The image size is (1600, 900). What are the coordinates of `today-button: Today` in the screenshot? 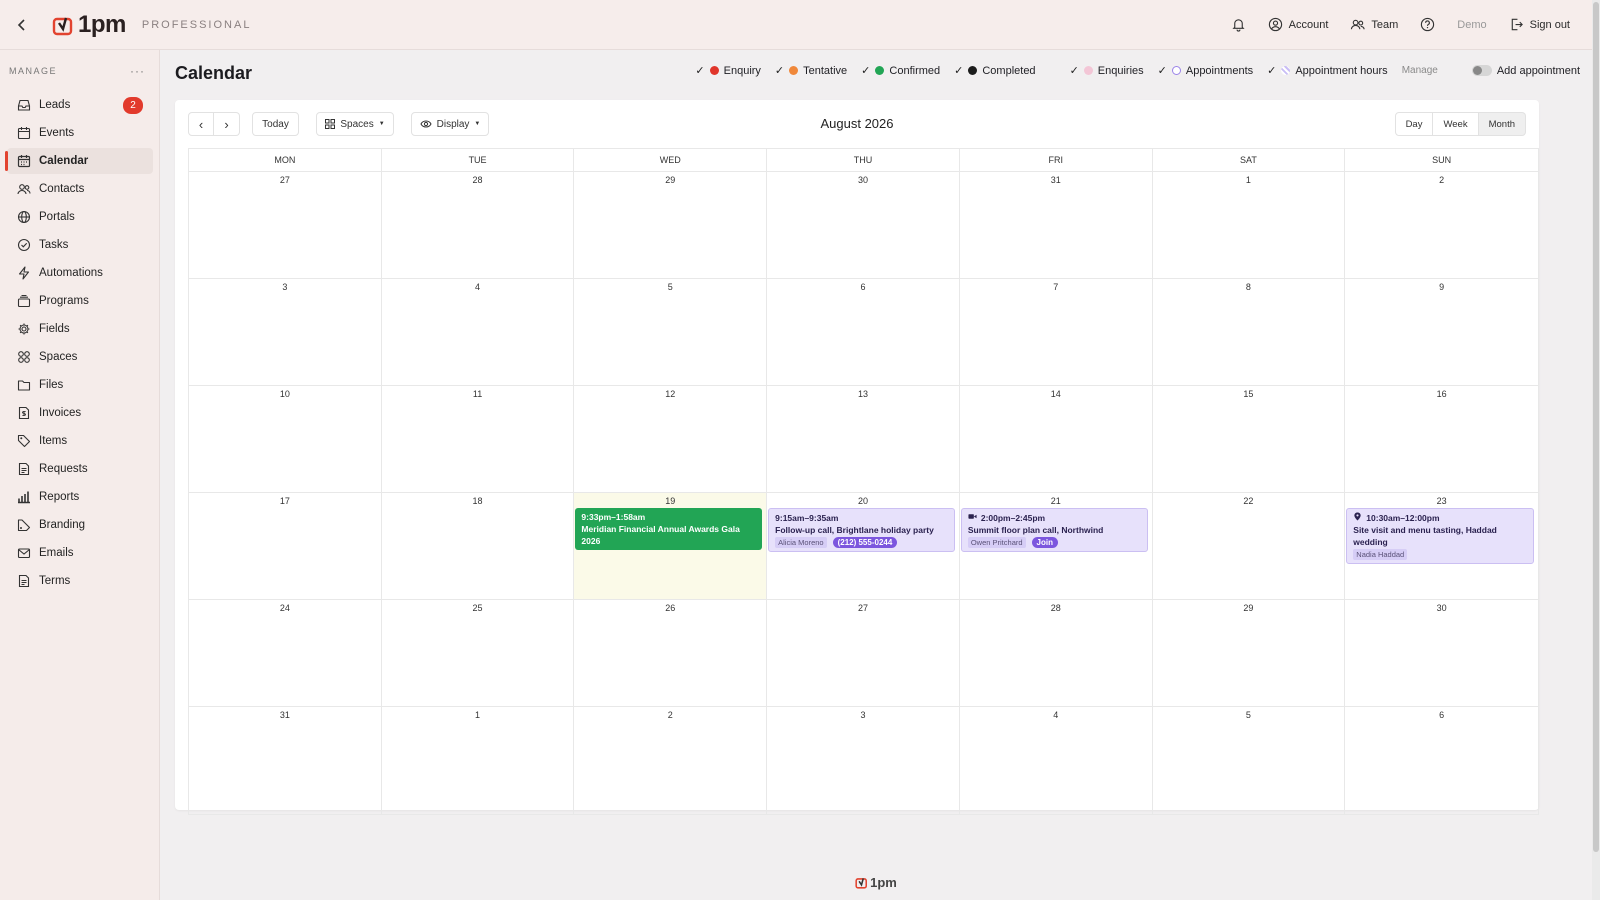 It's located at (275, 124).